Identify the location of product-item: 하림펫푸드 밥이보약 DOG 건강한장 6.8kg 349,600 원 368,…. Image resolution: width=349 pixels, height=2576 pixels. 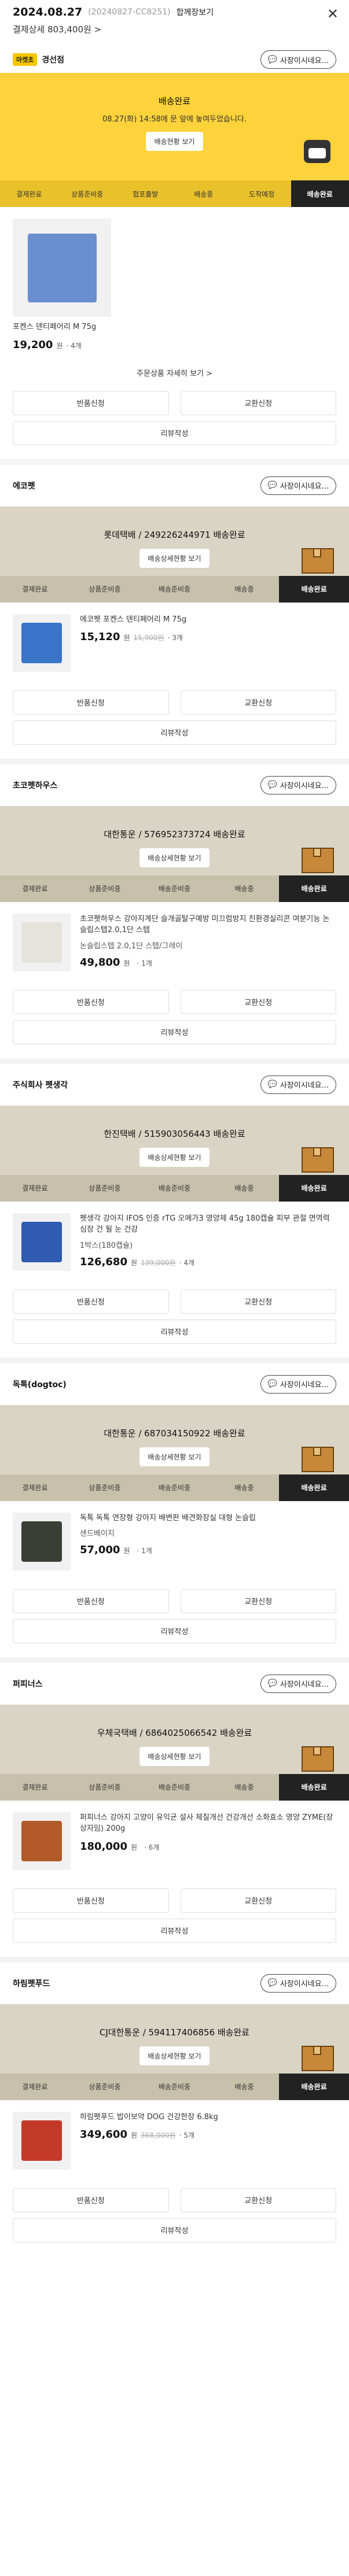
(174, 2137).